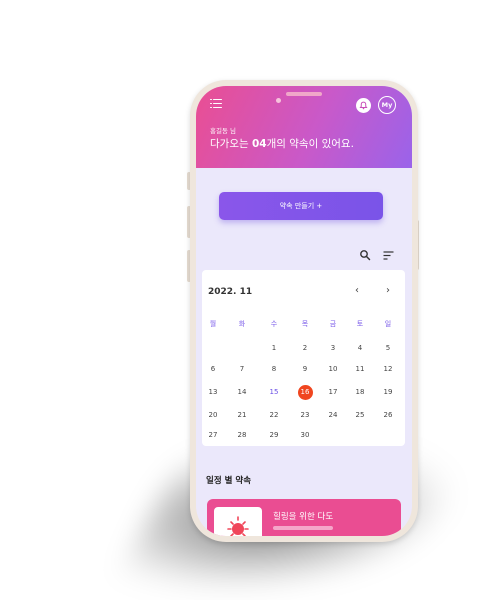 Image resolution: width=480 pixels, height=600 pixels. I want to click on calendar-day: 21, so click(242, 415).